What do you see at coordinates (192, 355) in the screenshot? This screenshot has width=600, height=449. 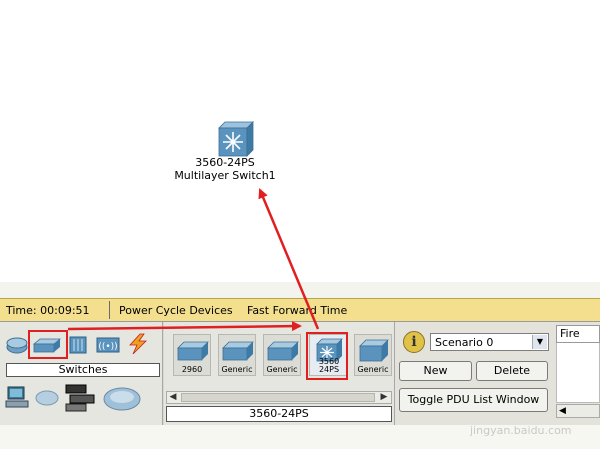 I see `device-tile-2960: 2960` at bounding box center [192, 355].